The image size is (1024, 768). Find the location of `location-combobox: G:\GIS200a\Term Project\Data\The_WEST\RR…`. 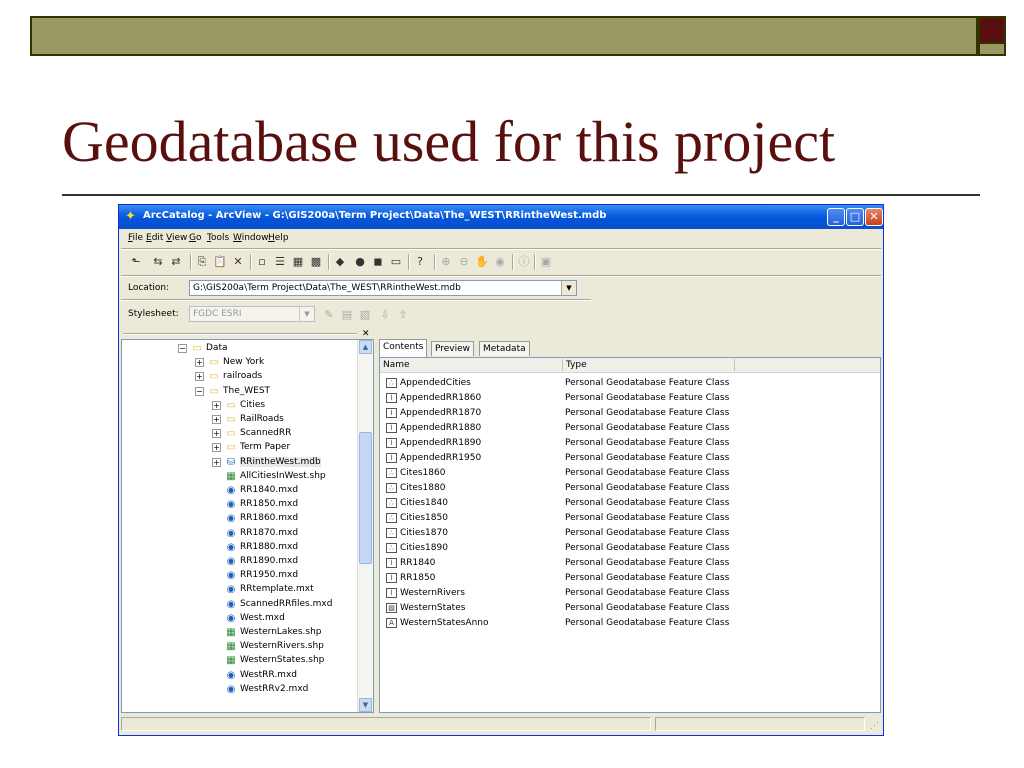

location-combobox: G:\GIS200a\Term Project\Data\The_WEST\RR… is located at coordinates (383, 288).